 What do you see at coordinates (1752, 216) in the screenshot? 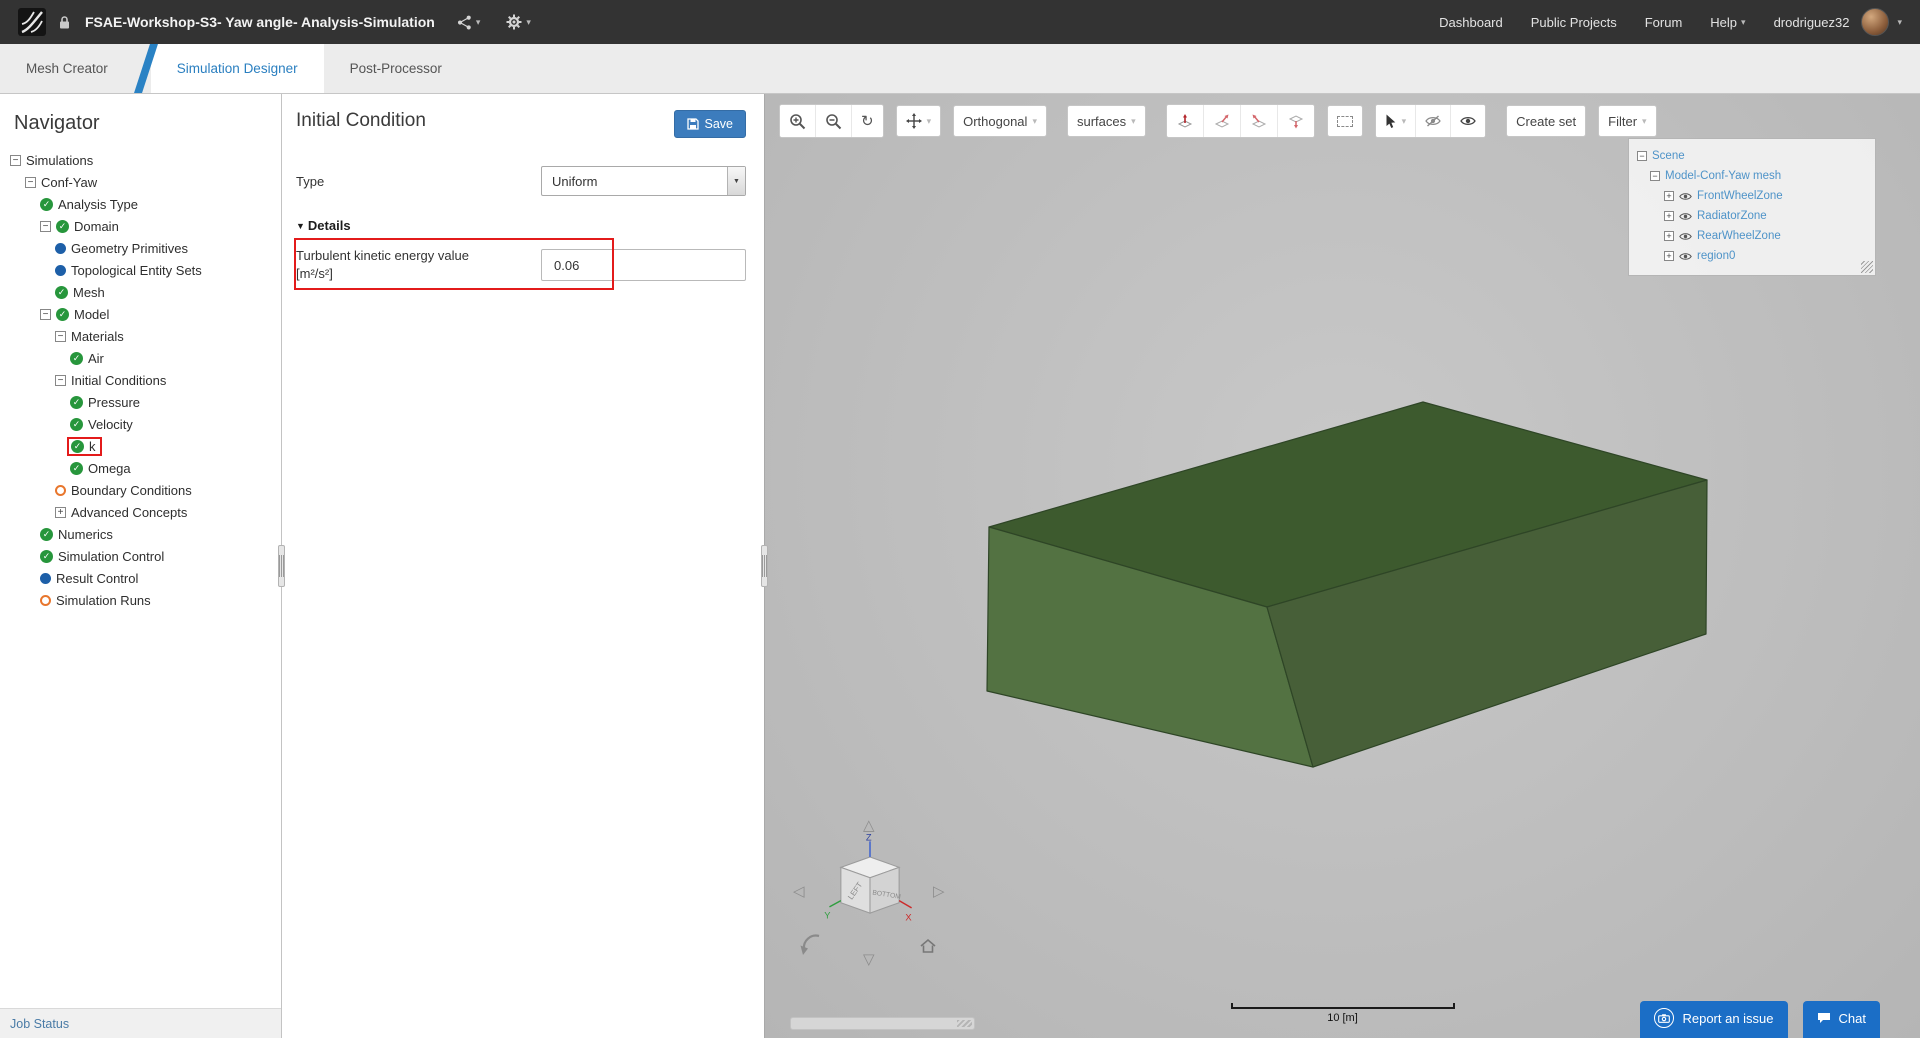
I see `scene-item-radiatorzone: + RadiatorZone` at bounding box center [1752, 216].